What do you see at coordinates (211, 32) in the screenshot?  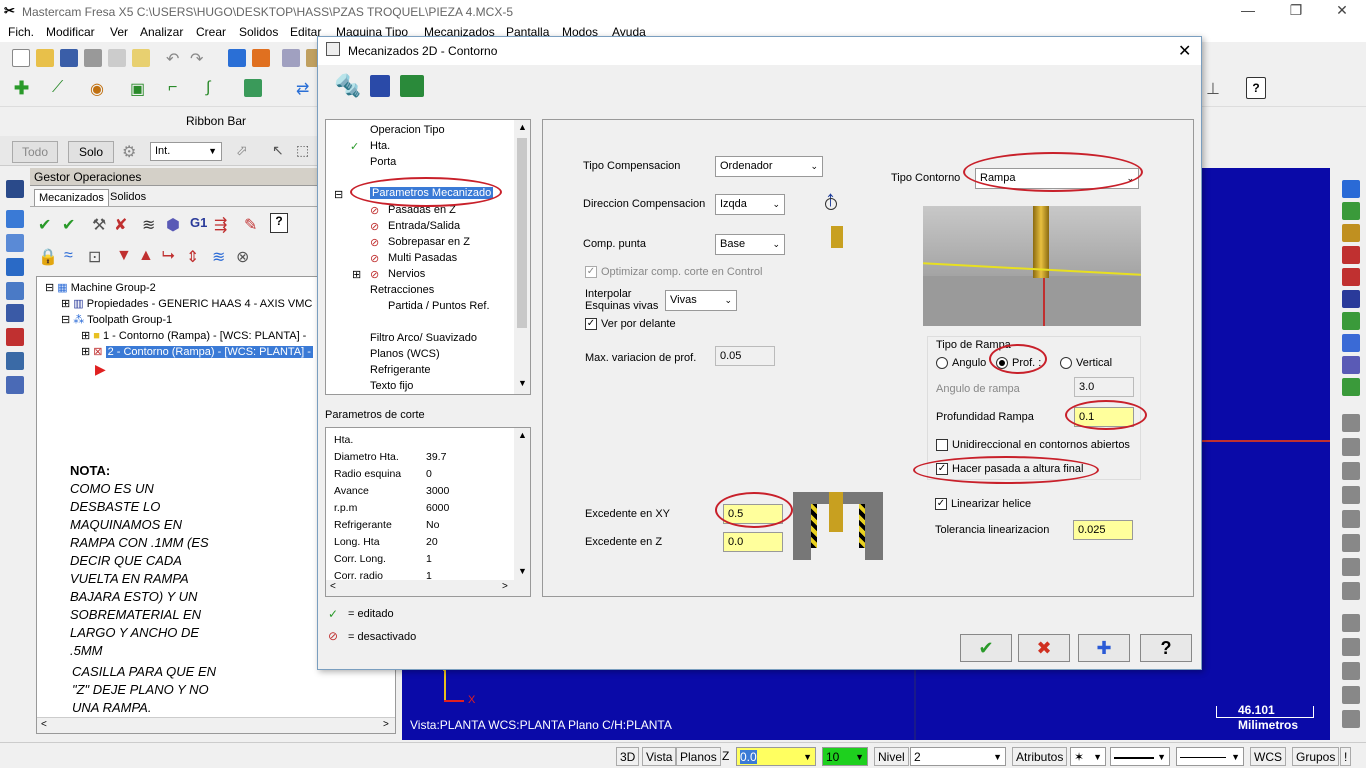 I see `menu-crear: Crear` at bounding box center [211, 32].